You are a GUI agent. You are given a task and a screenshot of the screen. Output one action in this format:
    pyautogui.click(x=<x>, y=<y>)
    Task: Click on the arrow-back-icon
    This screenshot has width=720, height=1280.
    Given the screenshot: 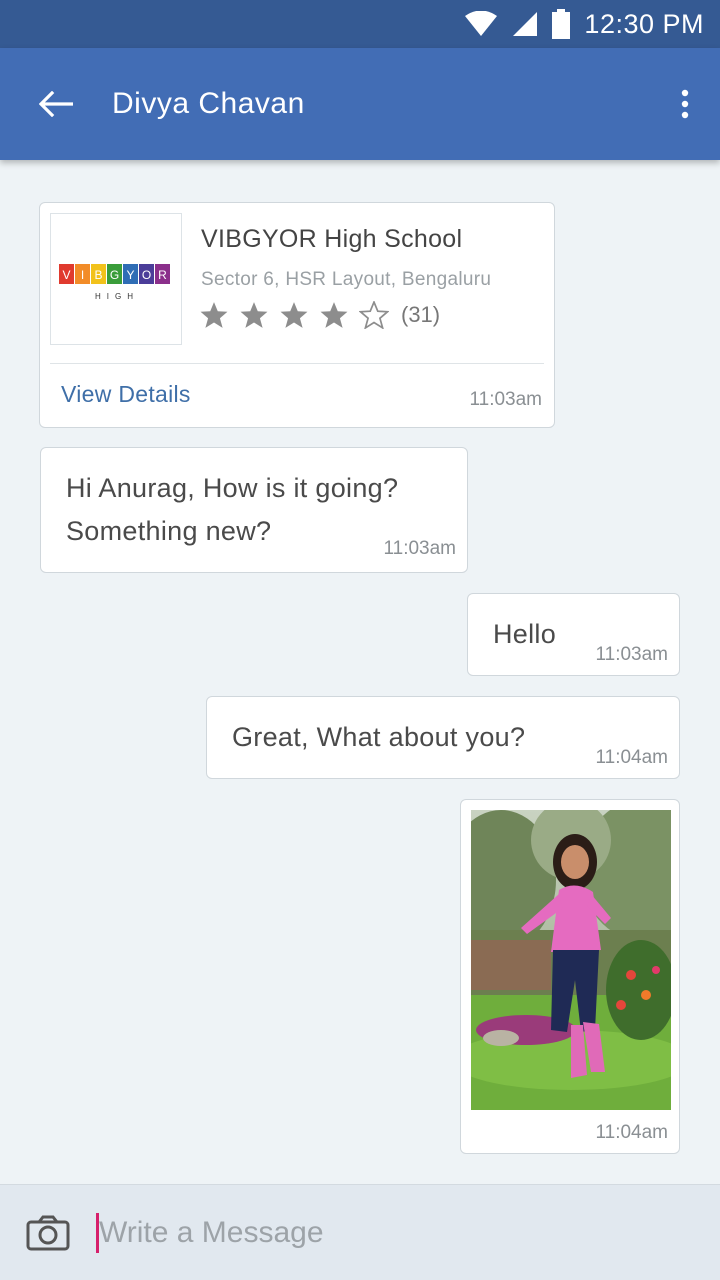 What is the action you would take?
    pyautogui.click(x=56, y=104)
    